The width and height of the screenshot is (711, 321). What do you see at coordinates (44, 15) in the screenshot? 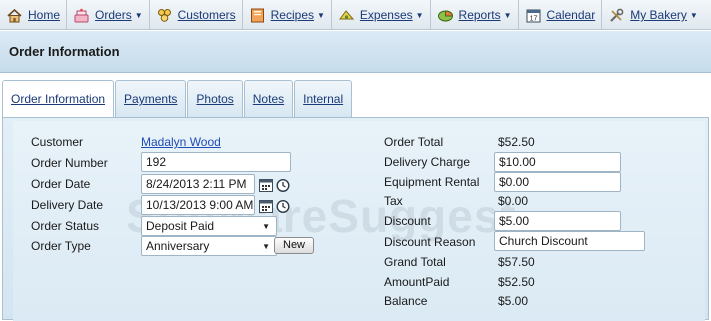
I see `nav-home-label: Home` at bounding box center [44, 15].